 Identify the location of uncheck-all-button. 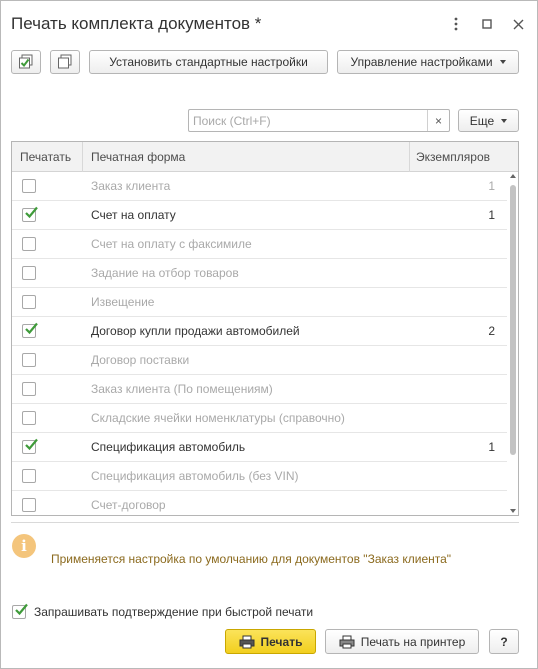
(65, 62).